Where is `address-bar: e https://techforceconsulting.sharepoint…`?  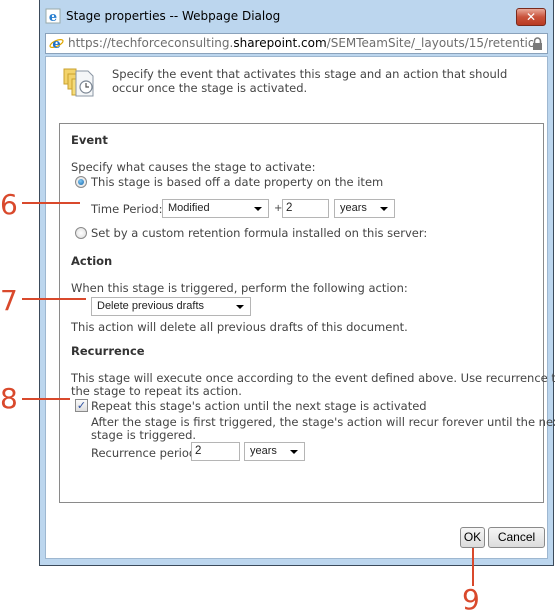
address-bar: e https://techforceconsulting.sharepoint… is located at coordinates (296, 43).